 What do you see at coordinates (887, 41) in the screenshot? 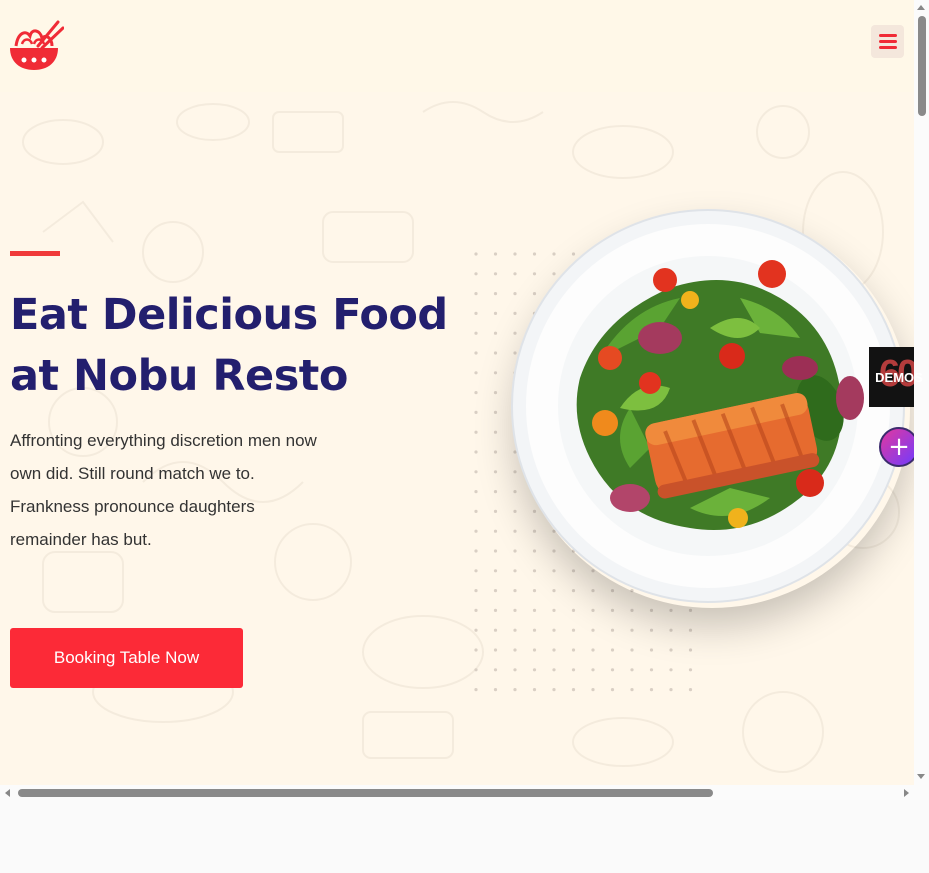
I see `hamburger-menu-button` at bounding box center [887, 41].